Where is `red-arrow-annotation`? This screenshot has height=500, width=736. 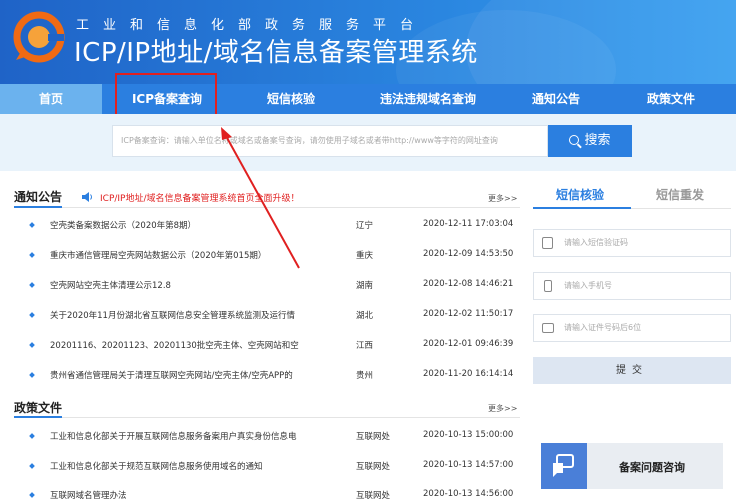 red-arrow-annotation is located at coordinates (260, 198).